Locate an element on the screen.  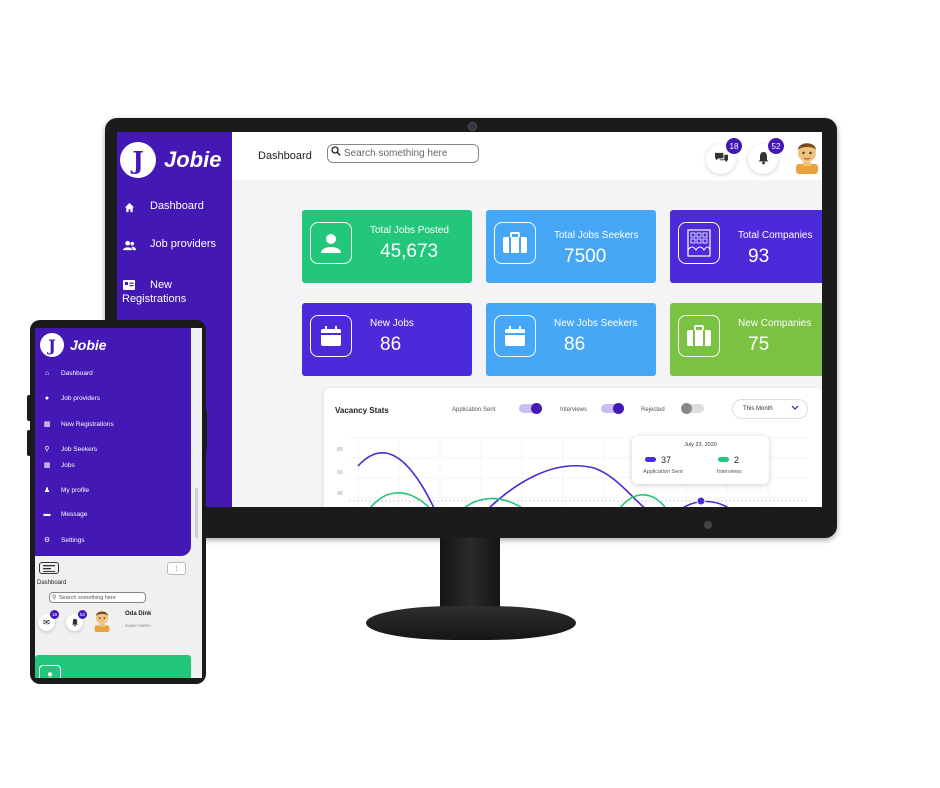
chat-icon is located at coordinates (721, 159).